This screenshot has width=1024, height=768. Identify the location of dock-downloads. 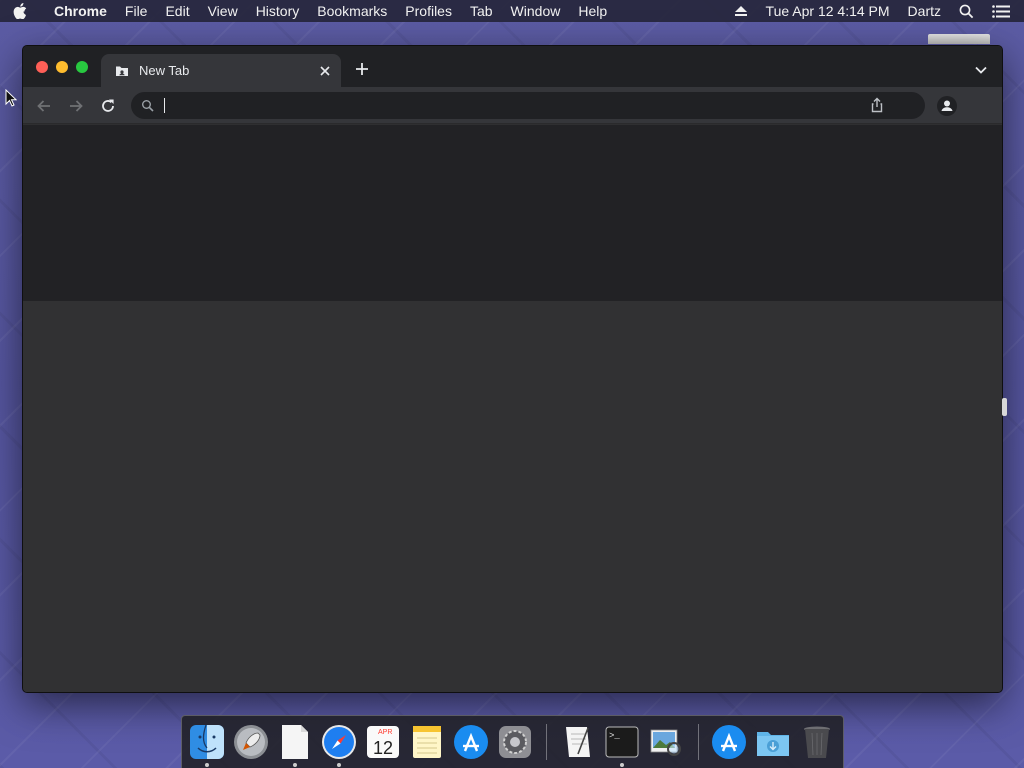
(773, 742).